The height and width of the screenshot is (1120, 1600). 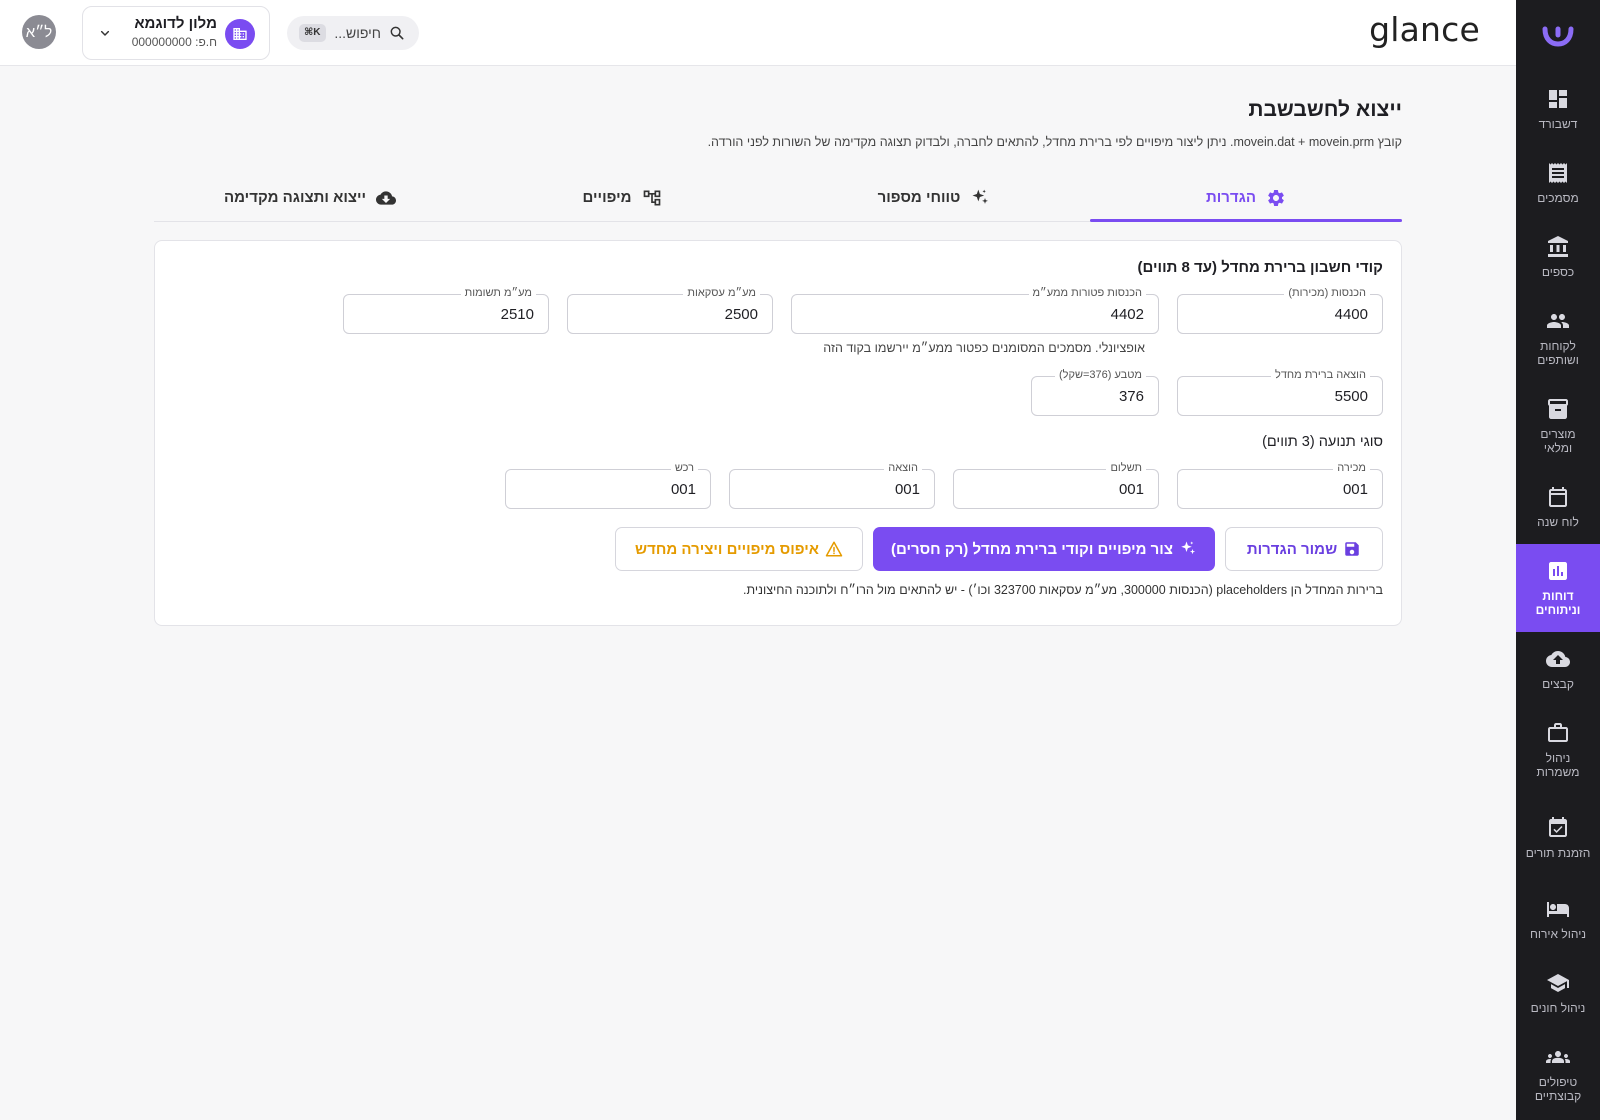 What do you see at coordinates (446, 310) in the screenshot?
I see `input-vat-field: מע״מ תשומות 2510` at bounding box center [446, 310].